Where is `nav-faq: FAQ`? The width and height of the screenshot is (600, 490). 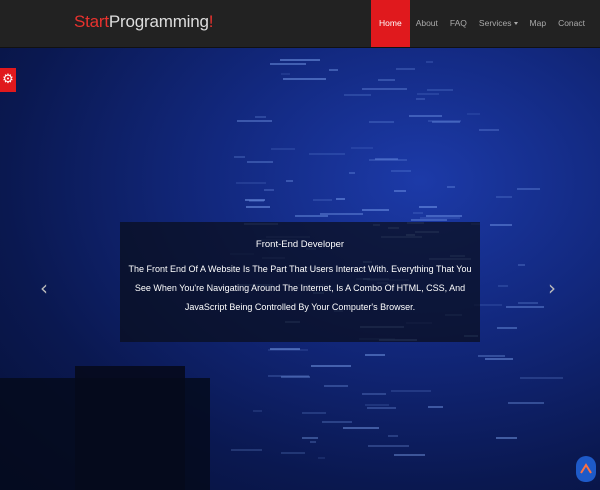
nav-faq: FAQ is located at coordinates (458, 23).